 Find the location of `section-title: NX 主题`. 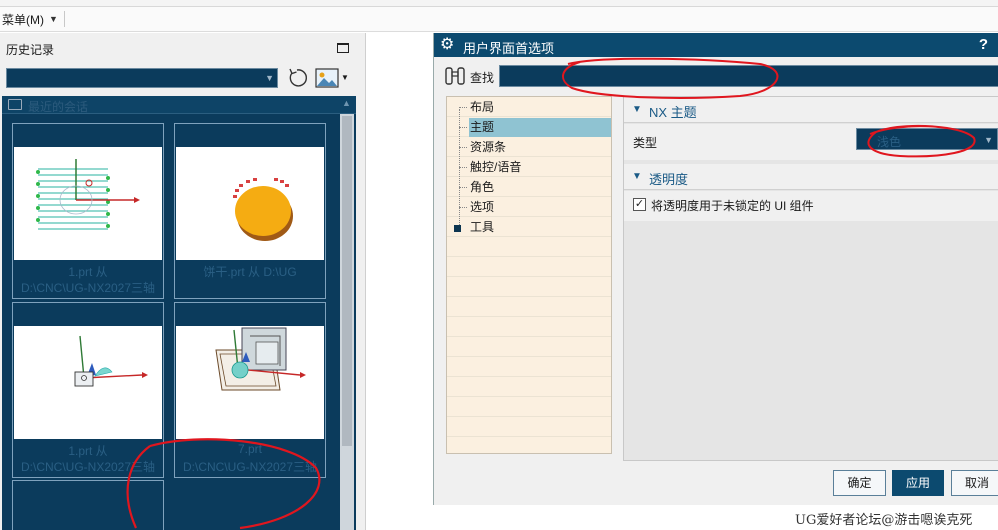

section-title: NX 主题 is located at coordinates (673, 112).